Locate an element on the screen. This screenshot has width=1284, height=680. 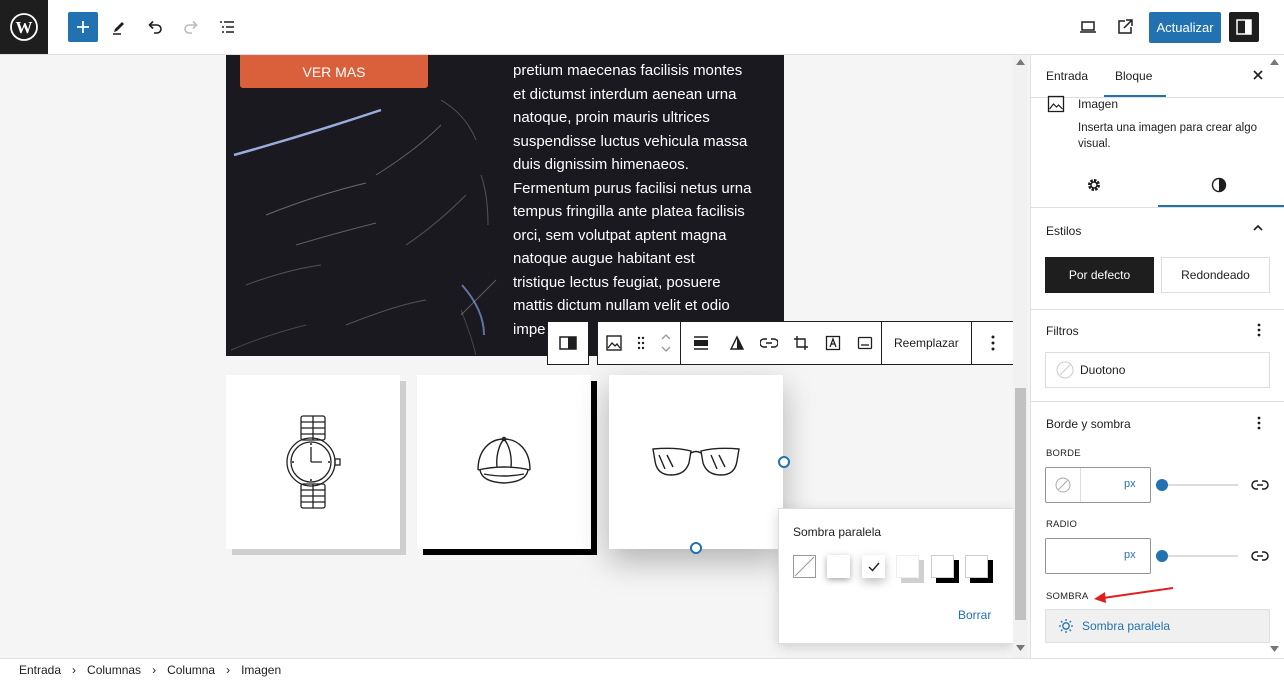
image-block-sunglasses-selected is located at coordinates (696, 462).